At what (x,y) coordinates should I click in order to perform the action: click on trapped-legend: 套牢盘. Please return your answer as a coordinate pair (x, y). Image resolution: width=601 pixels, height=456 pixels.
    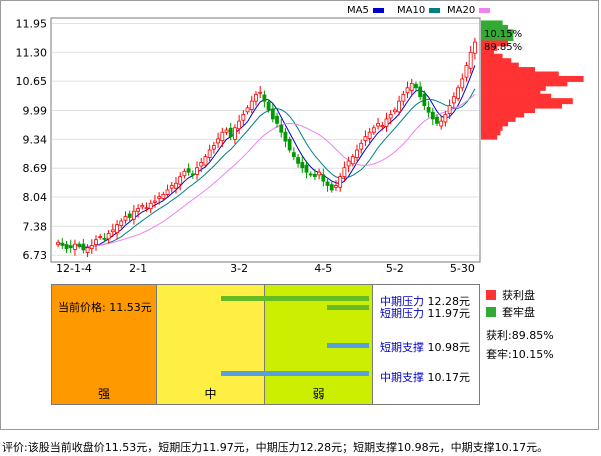
    Looking at the image, I should click on (520, 312).